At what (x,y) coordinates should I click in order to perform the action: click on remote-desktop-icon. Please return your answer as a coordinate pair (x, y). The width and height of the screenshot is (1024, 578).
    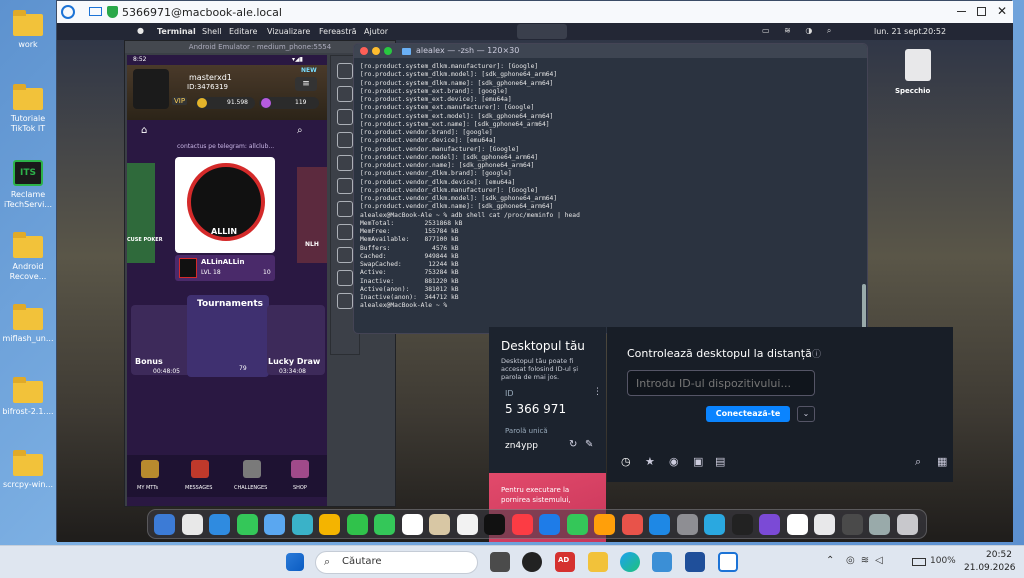
    Looking at the image, I should click on (662, 562).